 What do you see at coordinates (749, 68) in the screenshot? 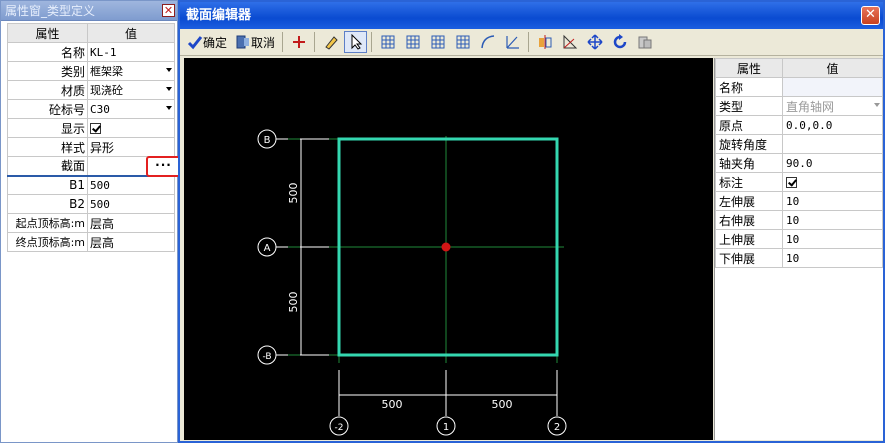
I see `col-header-property: 属性` at bounding box center [749, 68].